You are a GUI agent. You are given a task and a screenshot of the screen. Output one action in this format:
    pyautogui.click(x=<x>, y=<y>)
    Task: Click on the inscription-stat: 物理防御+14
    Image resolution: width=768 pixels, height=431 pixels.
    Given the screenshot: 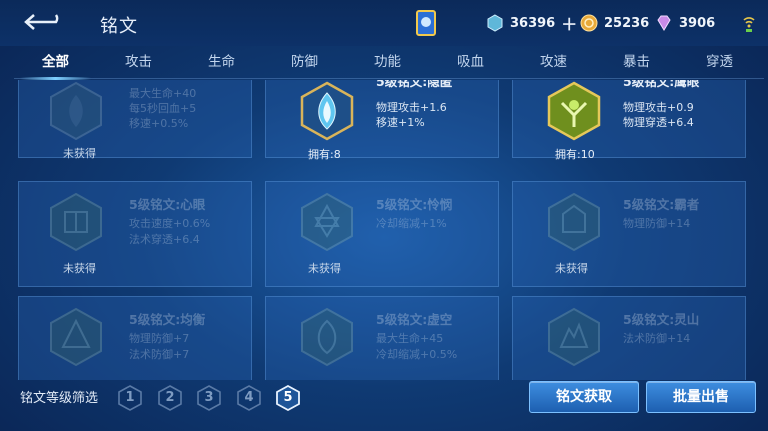 What is the action you would take?
    pyautogui.click(x=657, y=223)
    